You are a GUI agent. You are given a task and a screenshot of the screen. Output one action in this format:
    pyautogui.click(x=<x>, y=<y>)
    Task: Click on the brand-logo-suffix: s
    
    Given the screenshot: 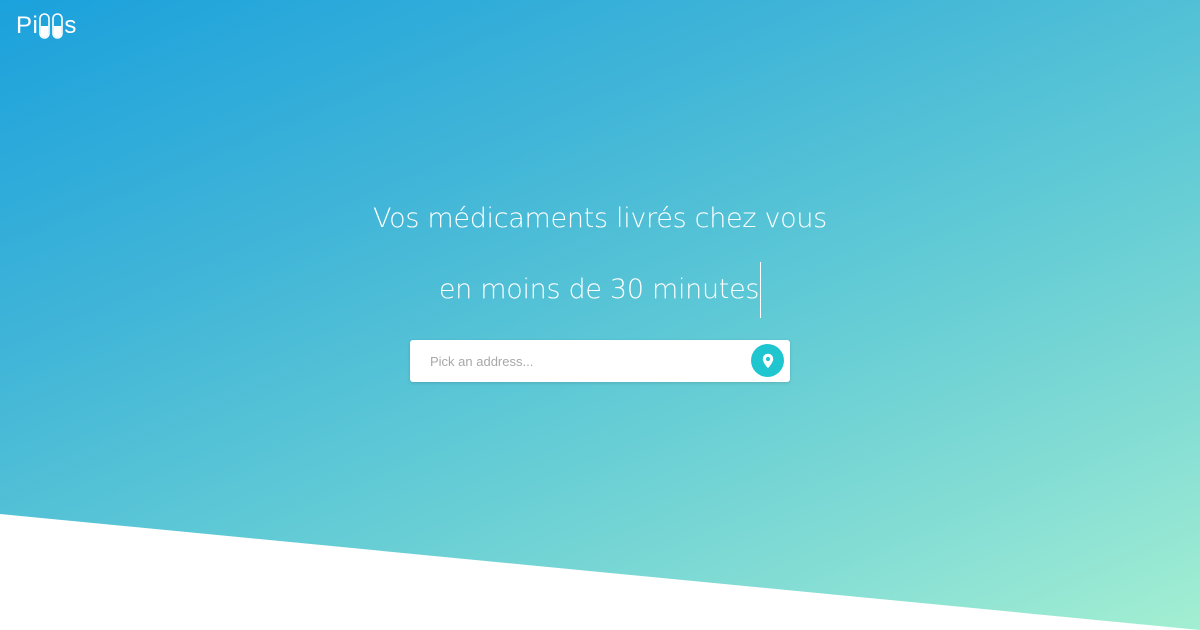 What is the action you would take?
    pyautogui.click(x=70, y=25)
    